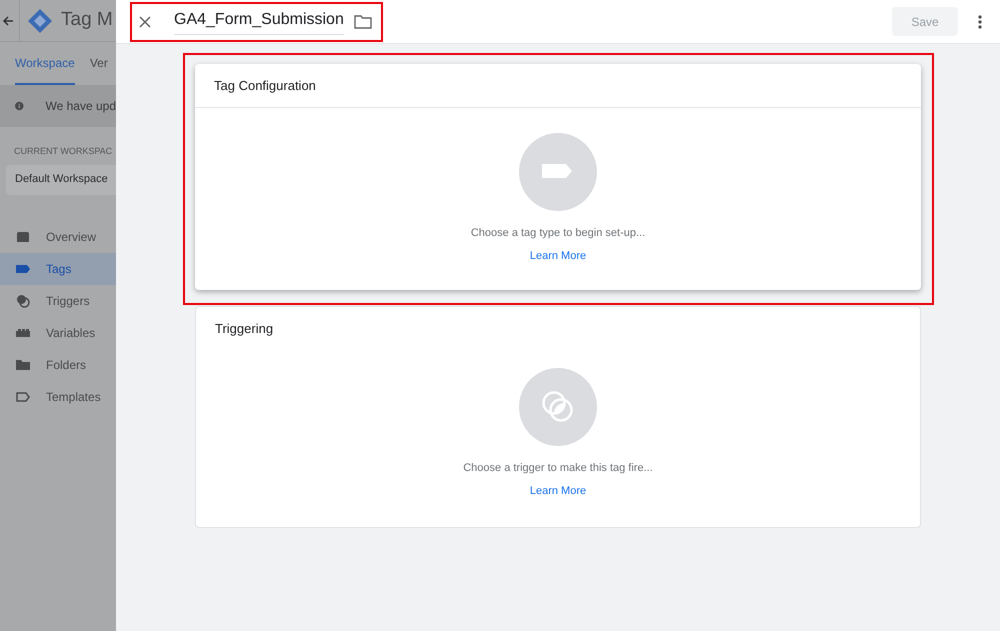 The height and width of the screenshot is (631, 1000). Describe the element at coordinates (58, 332) in the screenshot. I see `nav-item: Variables` at that location.